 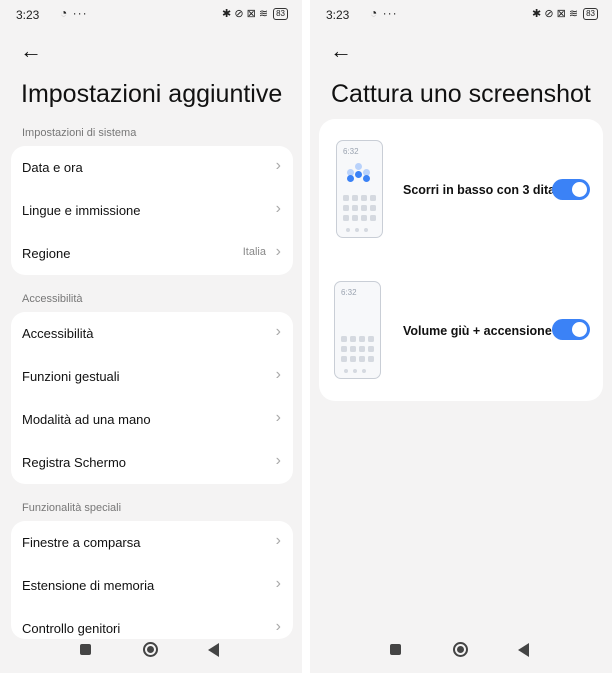 I want to click on volume-power-illustration: 6:32, so click(x=357, y=330).